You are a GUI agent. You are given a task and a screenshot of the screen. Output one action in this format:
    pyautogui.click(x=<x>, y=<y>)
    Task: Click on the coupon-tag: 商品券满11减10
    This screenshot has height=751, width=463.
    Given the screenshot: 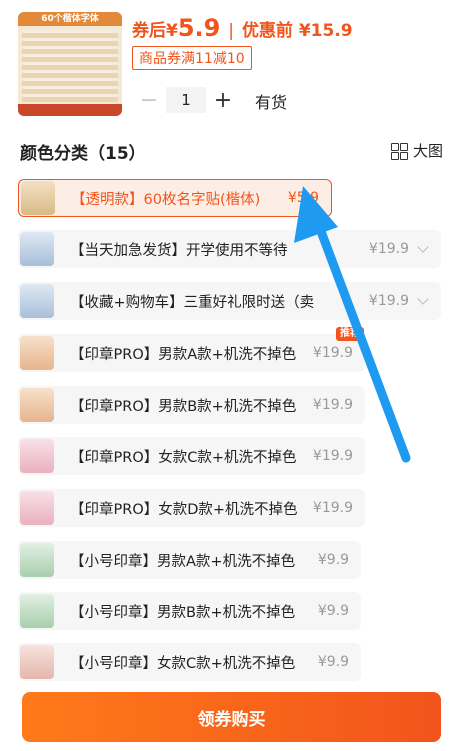 What is the action you would take?
    pyautogui.click(x=192, y=58)
    